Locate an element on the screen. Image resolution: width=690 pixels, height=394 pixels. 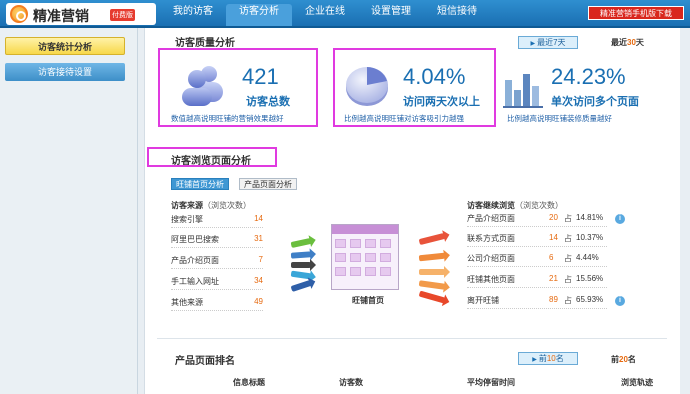
tab-shop-home-analysis: 旺铺首页分析 is located at coordinates (200, 184).